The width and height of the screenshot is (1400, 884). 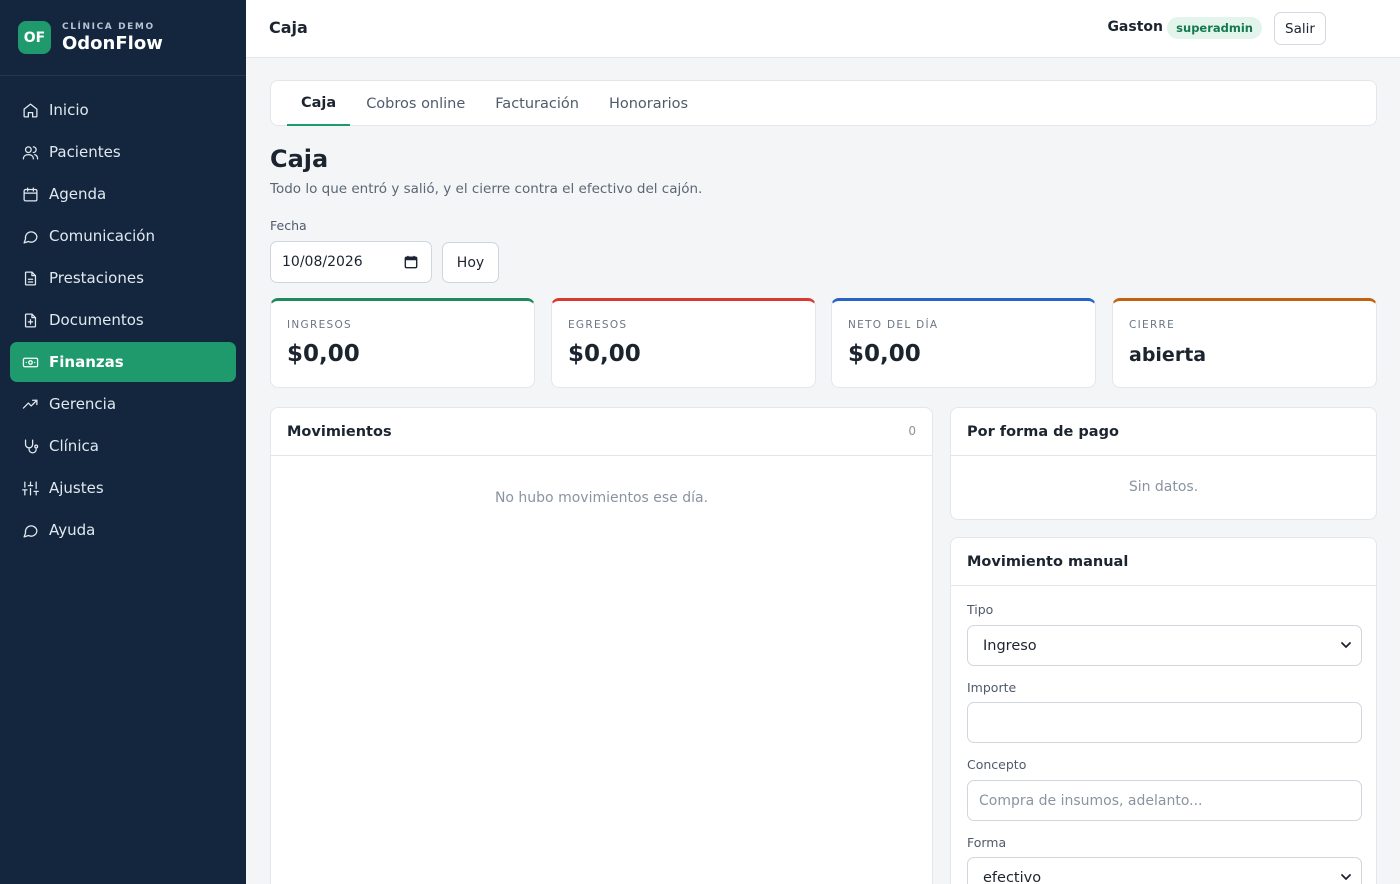 I want to click on stat-label: NETO DEL DÍA, so click(x=893, y=325).